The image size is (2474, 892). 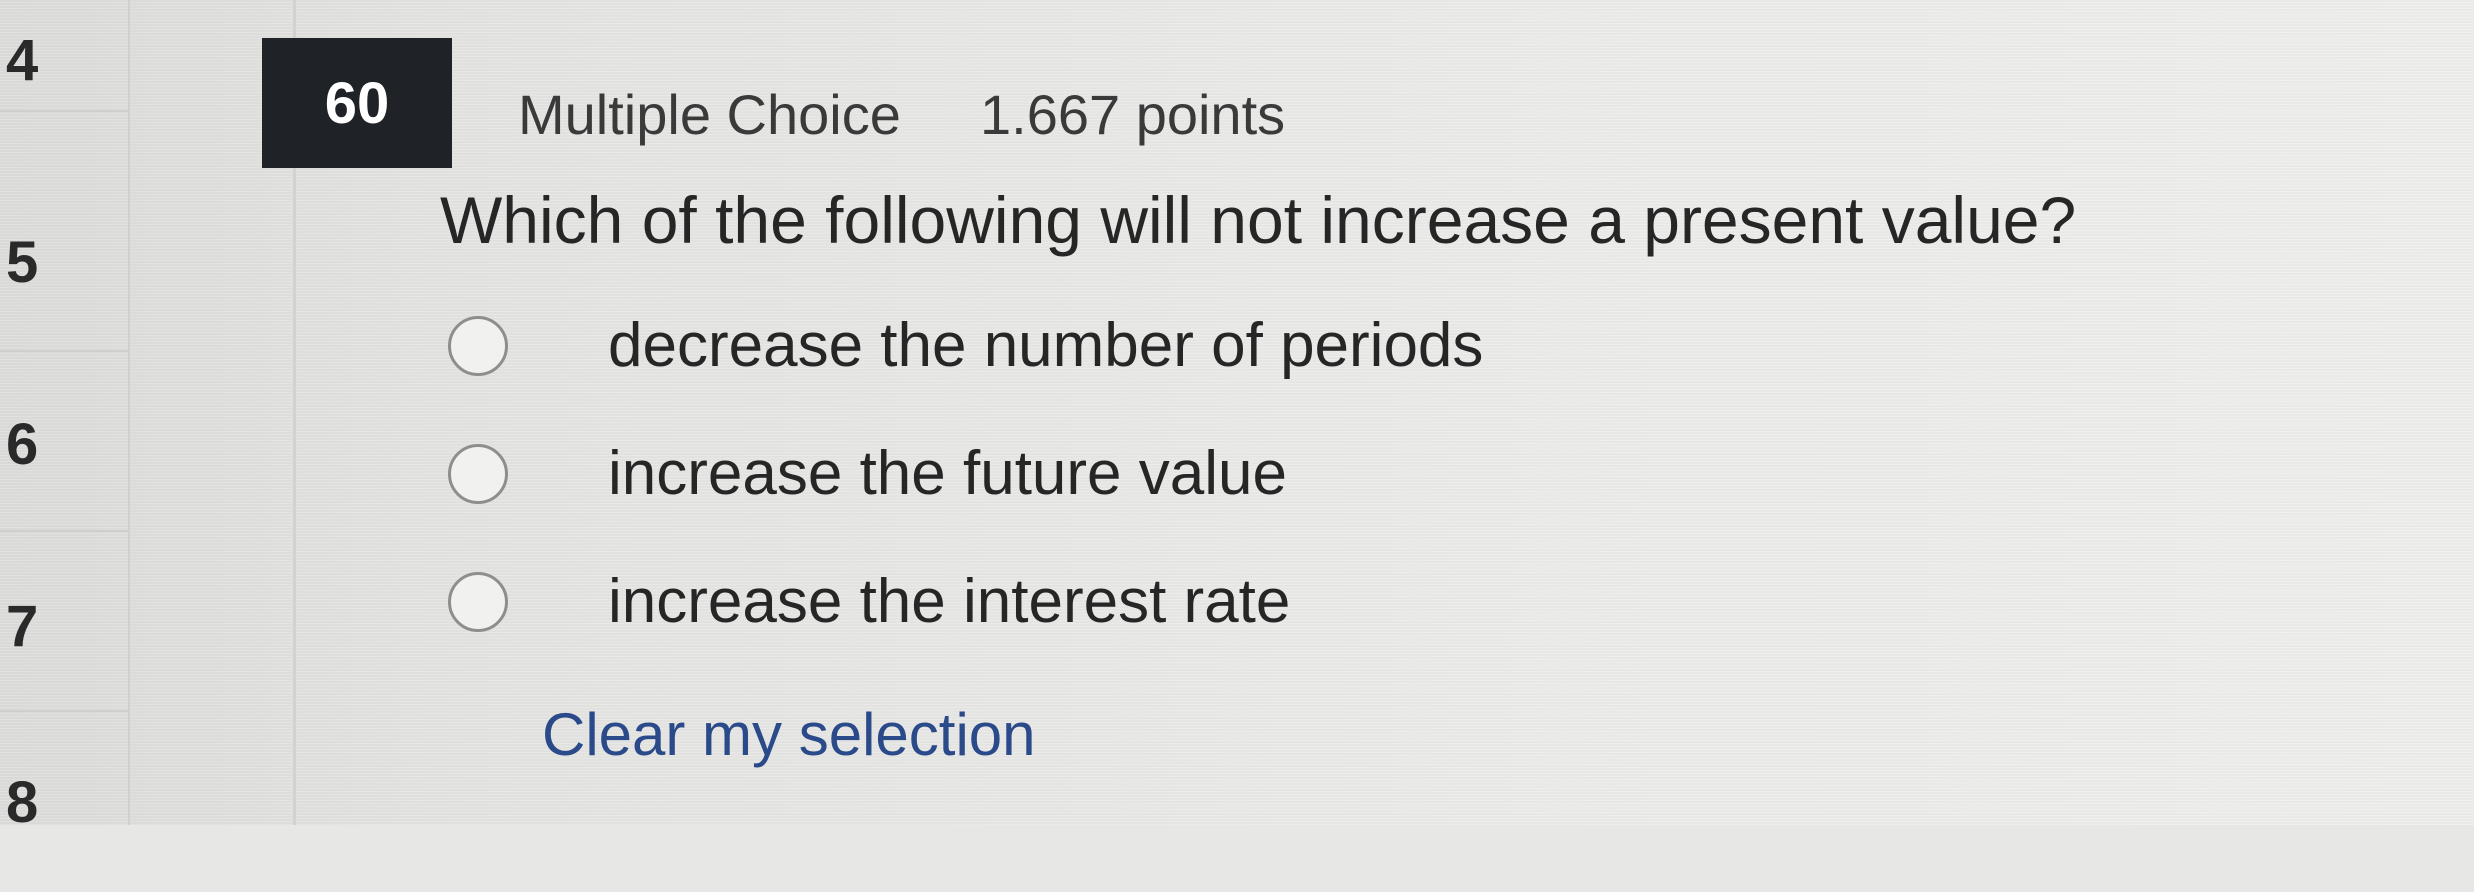 I want to click on question-nav-number: 6, so click(x=22, y=444).